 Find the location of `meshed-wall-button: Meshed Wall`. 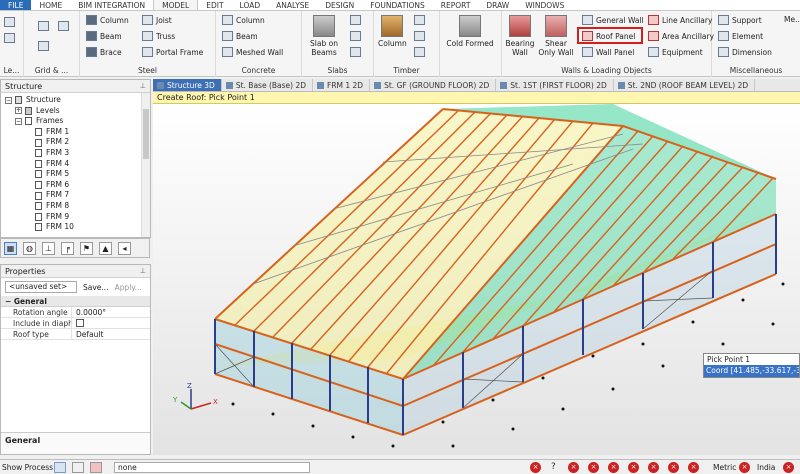

meshed-wall-button: Meshed Wall is located at coordinates (252, 52).